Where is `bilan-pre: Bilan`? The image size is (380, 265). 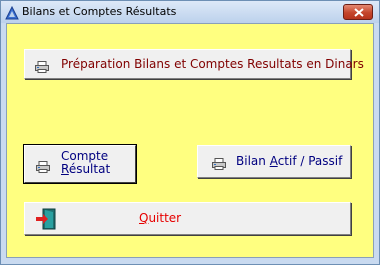 bilan-pre: Bilan is located at coordinates (253, 161).